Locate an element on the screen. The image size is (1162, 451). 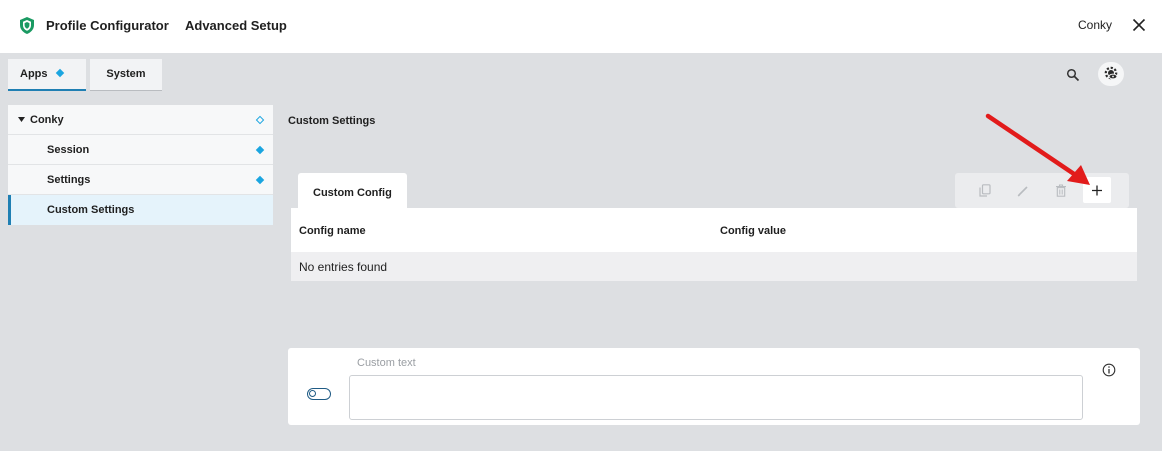
tab-custom-config: Custom Config is located at coordinates (352, 191).